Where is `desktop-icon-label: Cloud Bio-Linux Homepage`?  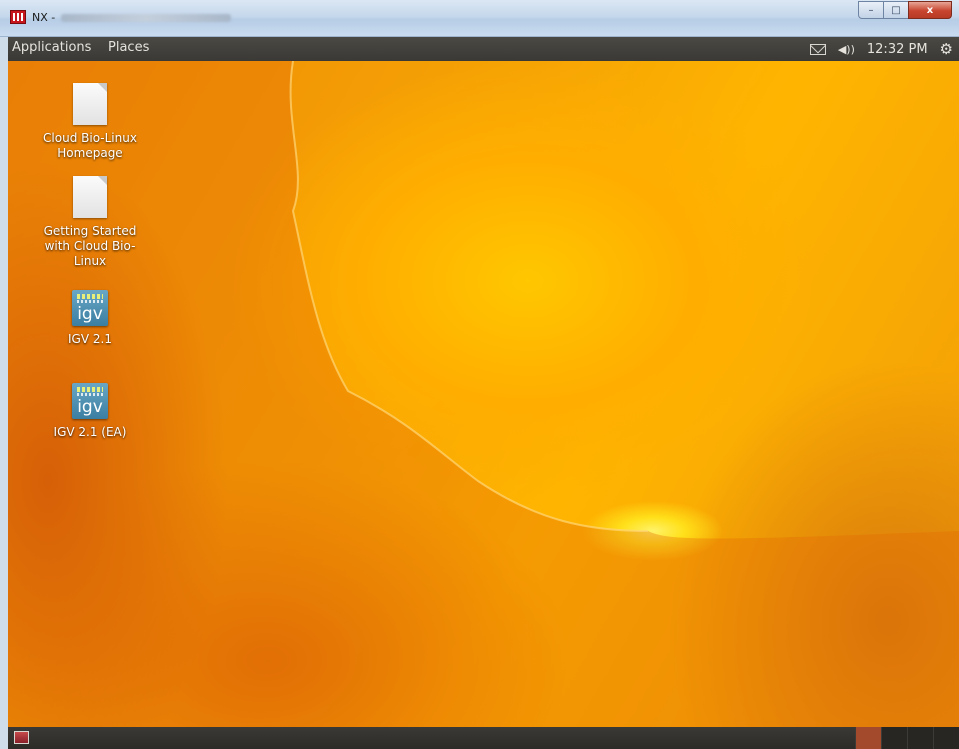 desktop-icon-label: Cloud Bio-Linux Homepage is located at coordinates (90, 145).